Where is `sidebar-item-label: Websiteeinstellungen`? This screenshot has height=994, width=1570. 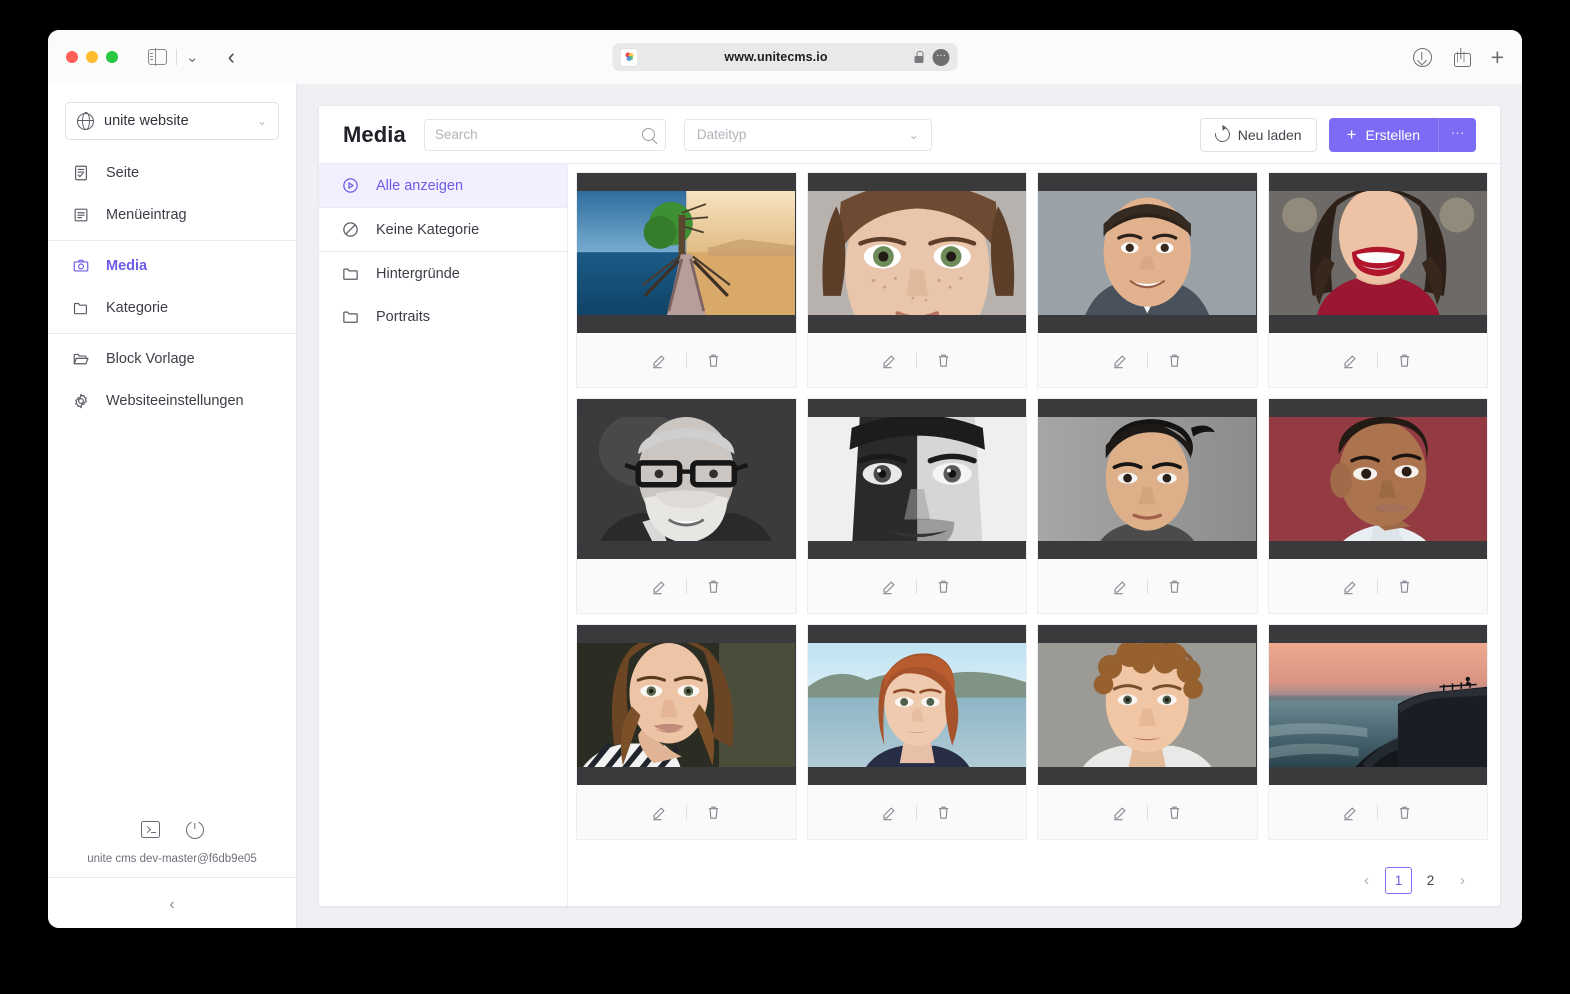 sidebar-item-label: Websiteeinstellungen is located at coordinates (175, 401).